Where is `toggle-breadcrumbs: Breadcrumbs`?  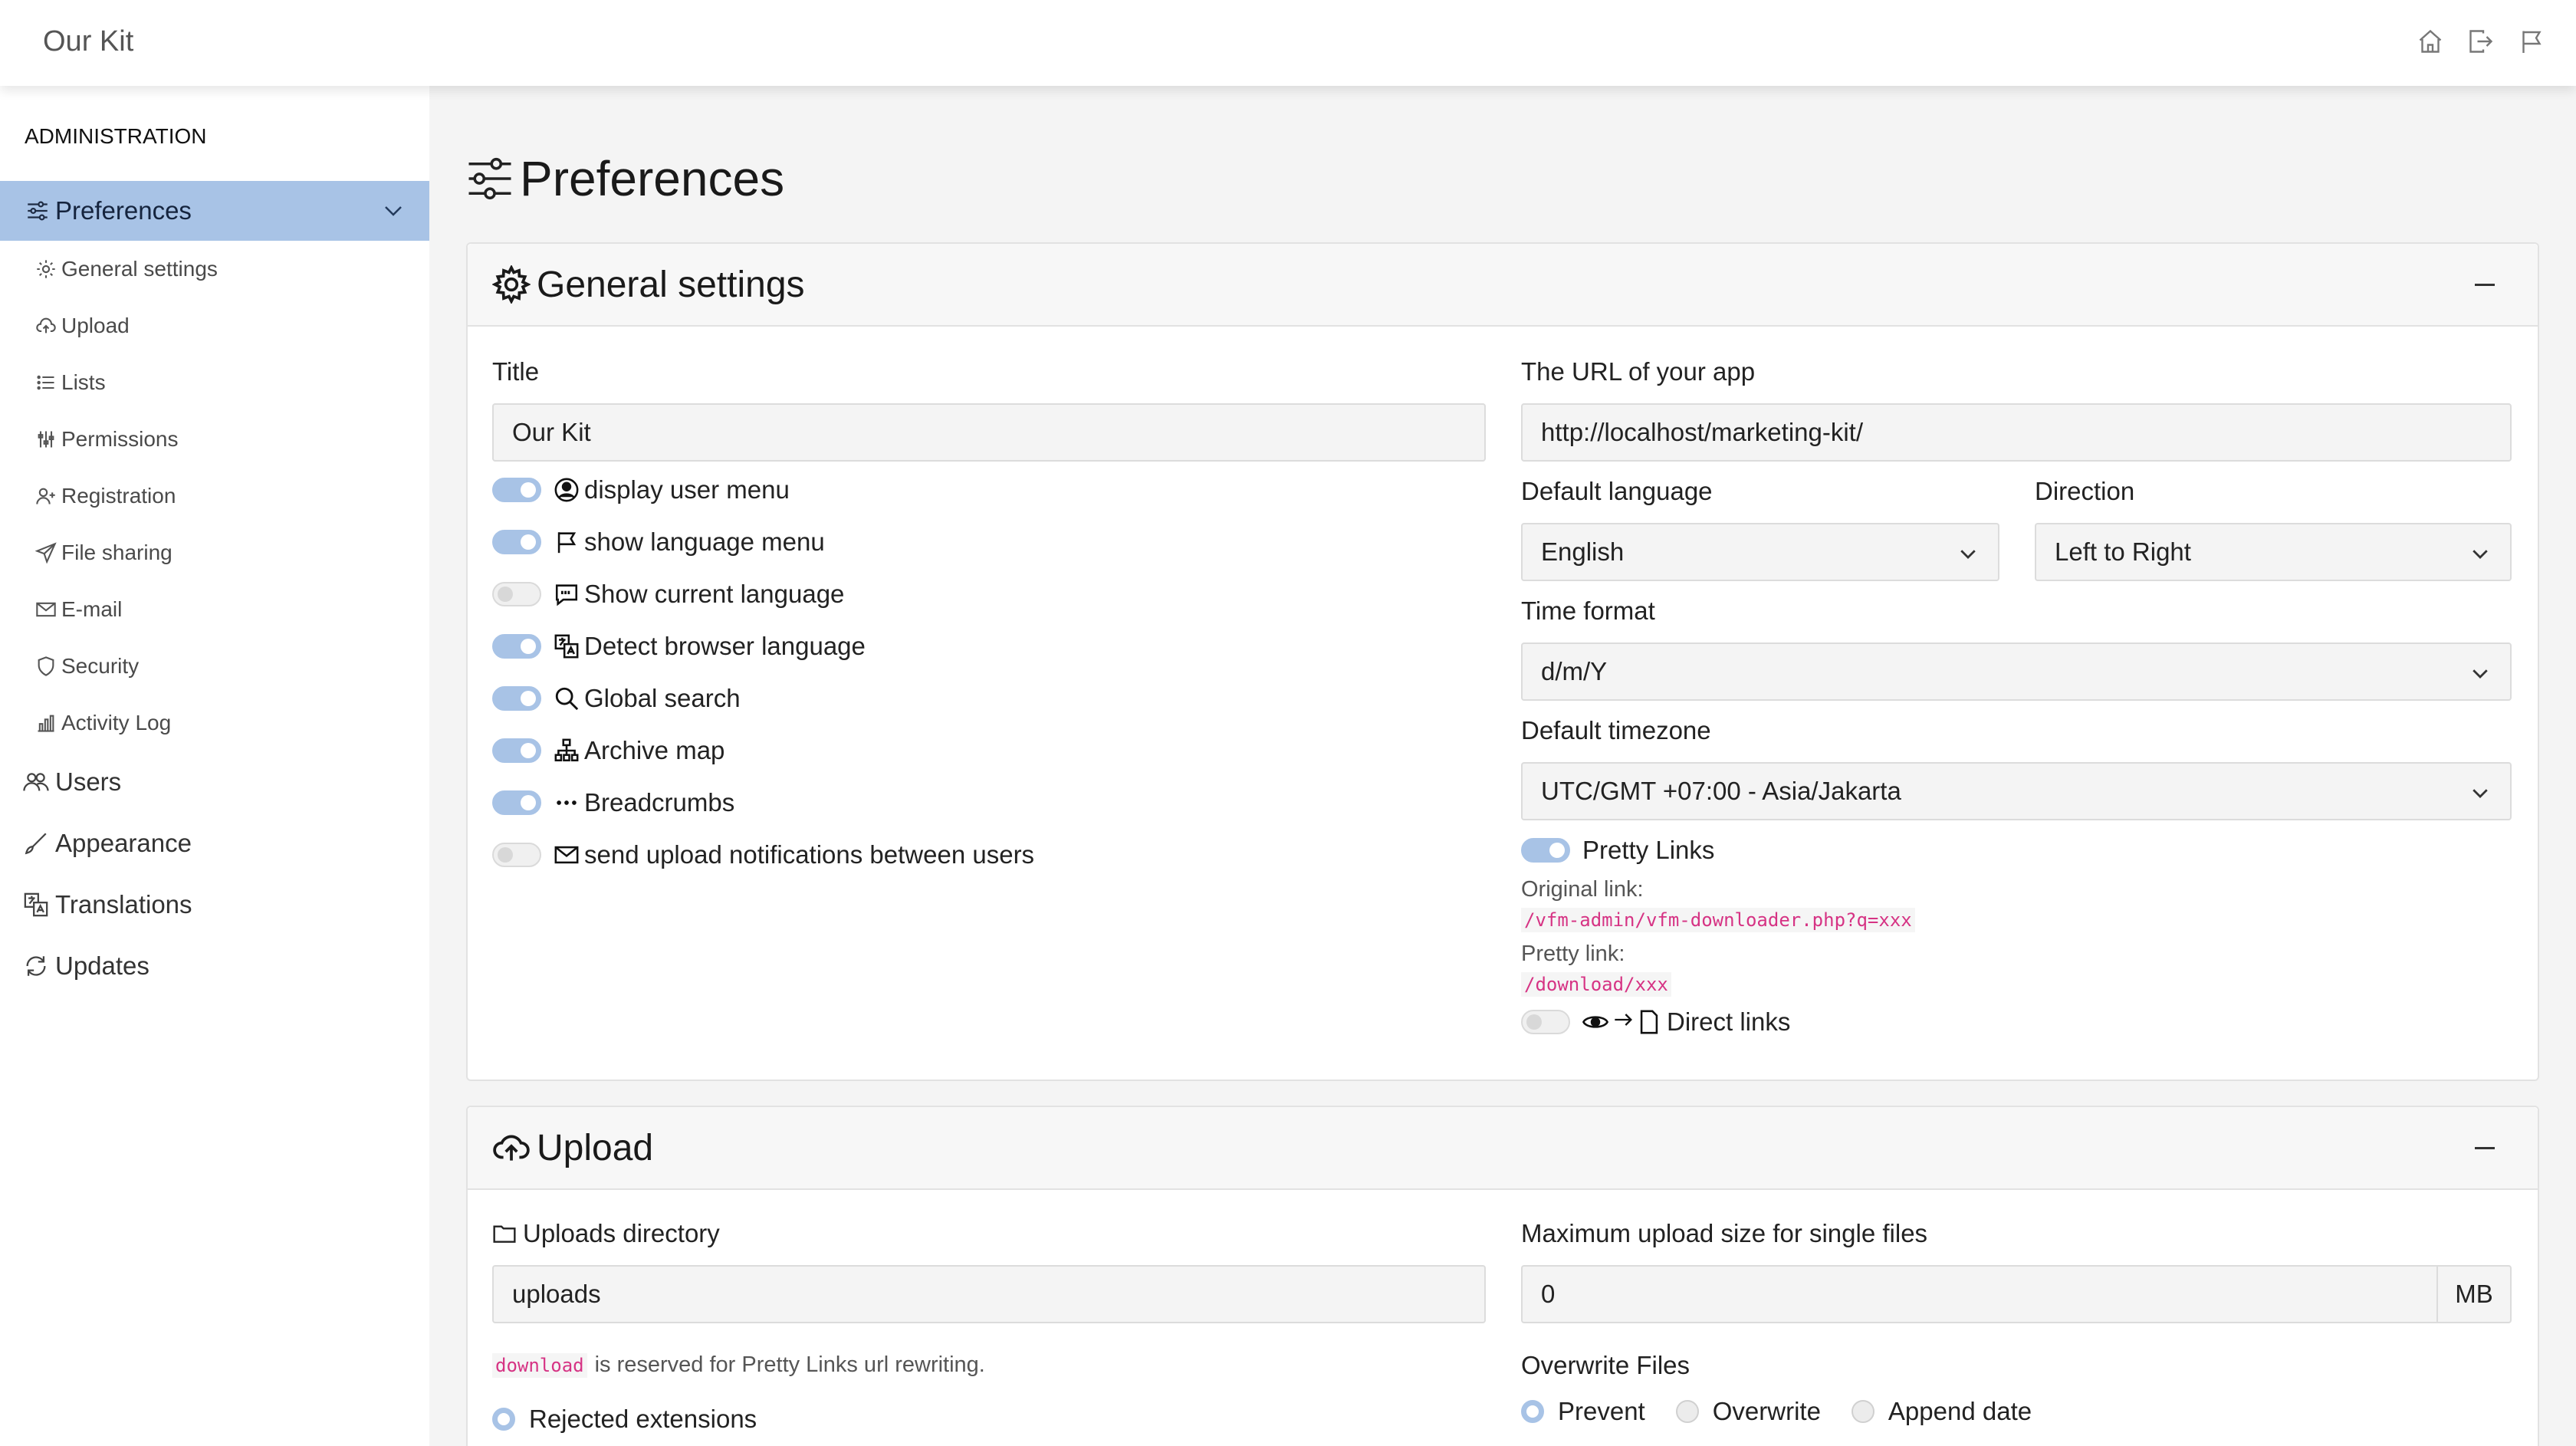
toggle-breadcrumbs: Breadcrumbs is located at coordinates (613, 803).